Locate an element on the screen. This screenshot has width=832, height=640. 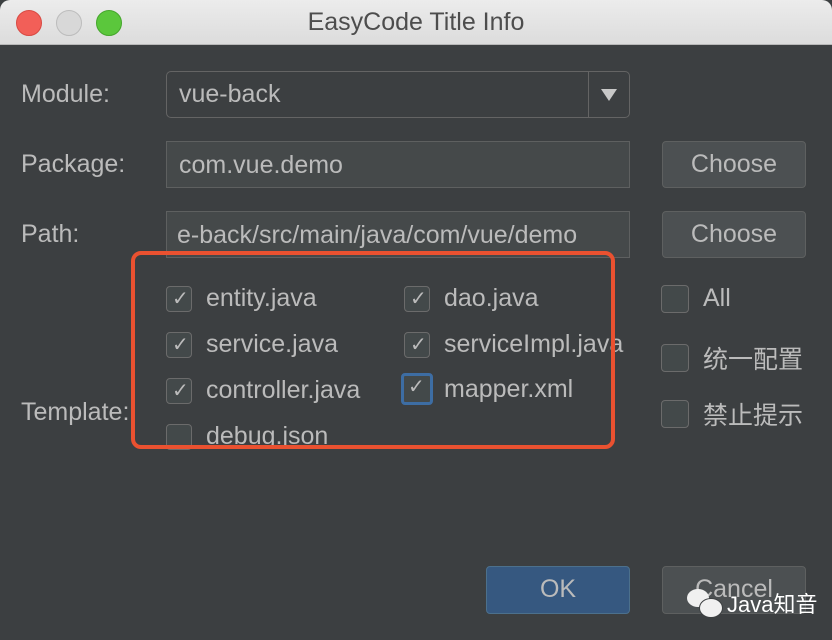
option-checkbox-unified-config: 统一配置 is located at coordinates (732, 358).